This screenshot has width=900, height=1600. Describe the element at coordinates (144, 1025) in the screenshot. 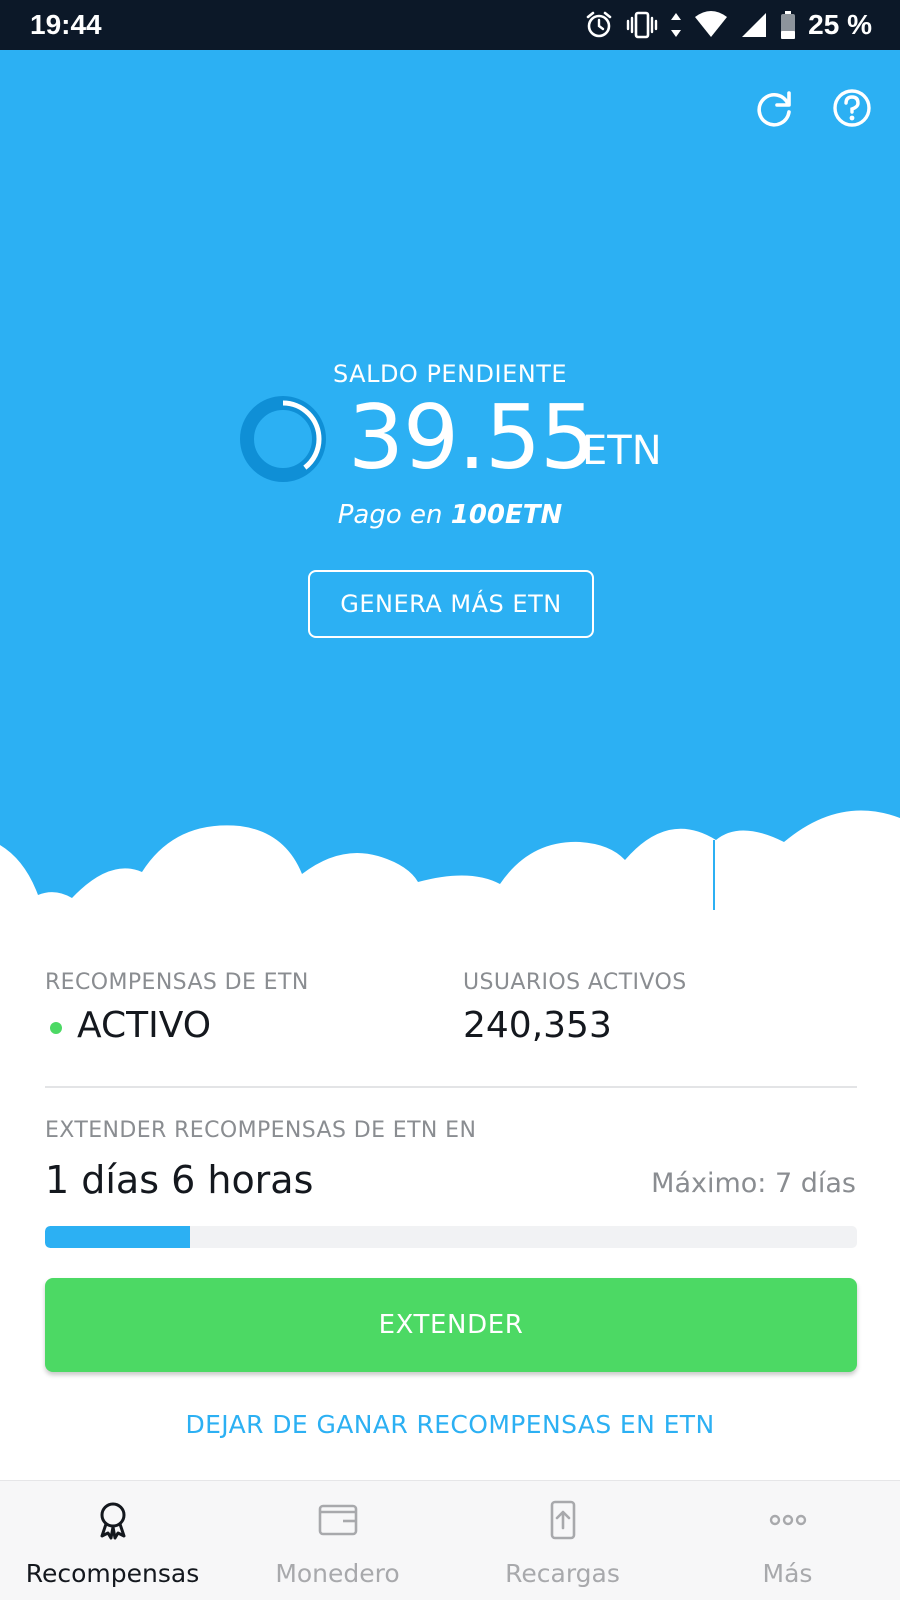

I see `rewards-status-value: ACTIVO` at that location.